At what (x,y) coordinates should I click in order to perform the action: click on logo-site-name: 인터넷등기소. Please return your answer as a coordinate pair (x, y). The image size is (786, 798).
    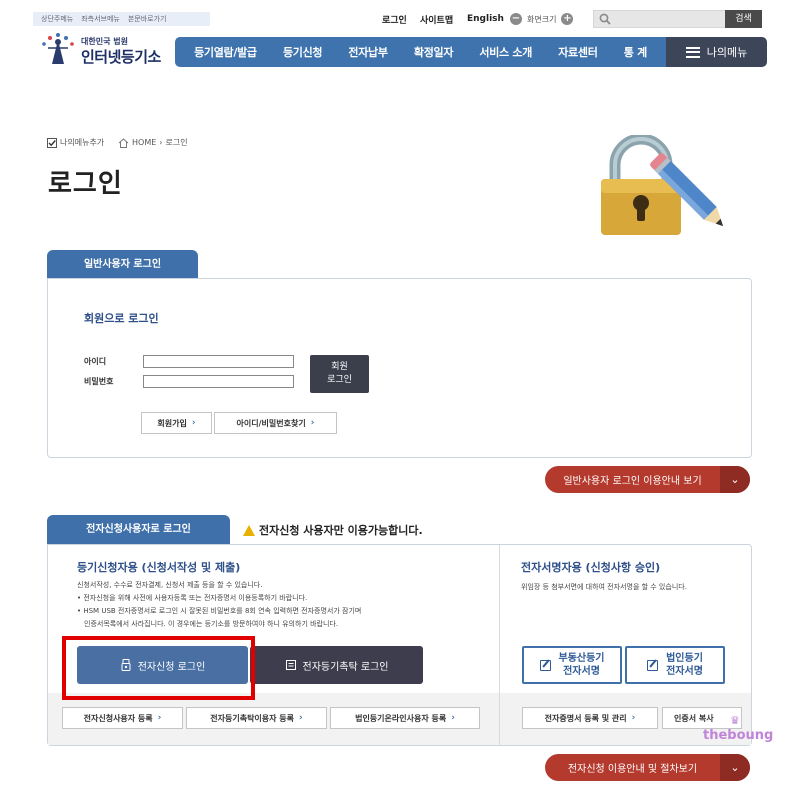
    Looking at the image, I should click on (121, 56).